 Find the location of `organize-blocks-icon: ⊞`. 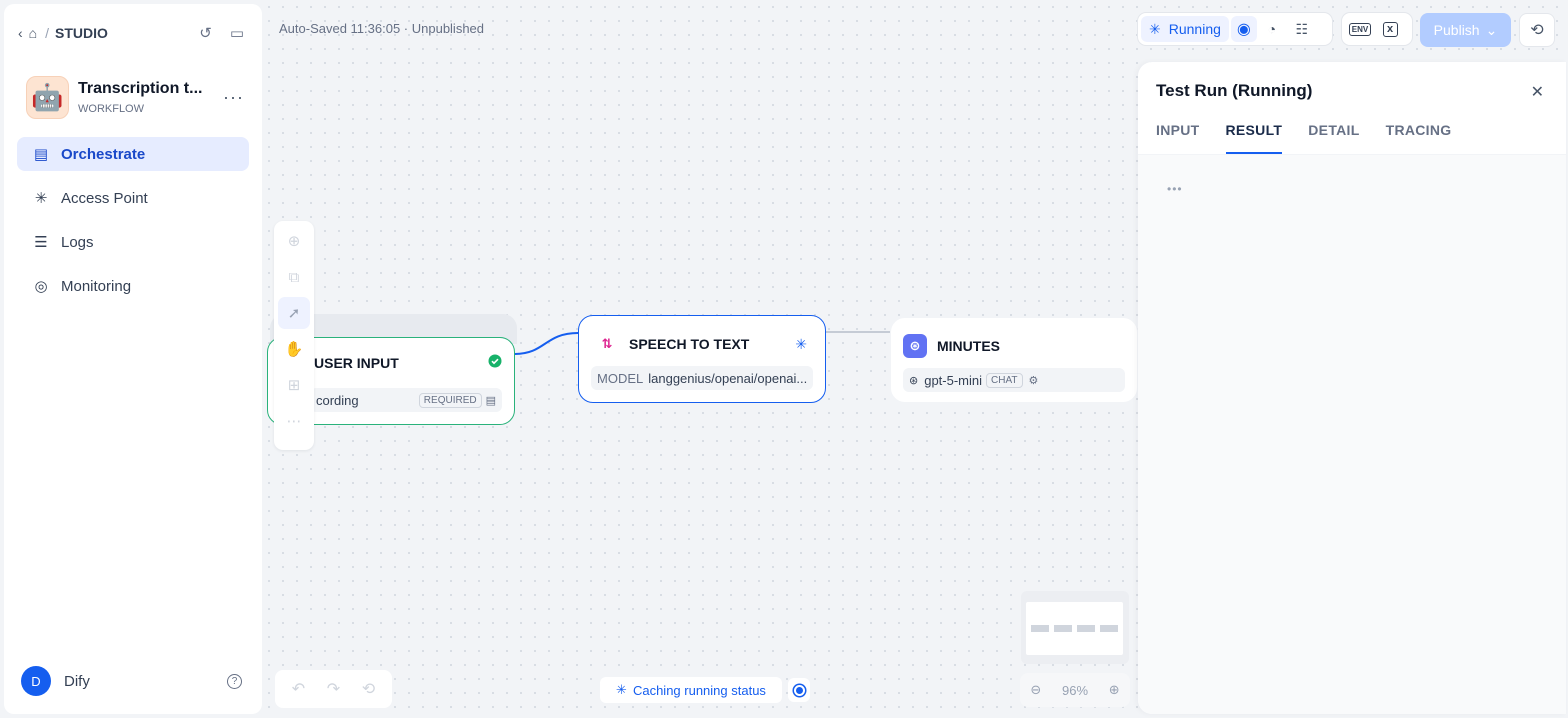

organize-blocks-icon: ⊞ is located at coordinates (294, 385).